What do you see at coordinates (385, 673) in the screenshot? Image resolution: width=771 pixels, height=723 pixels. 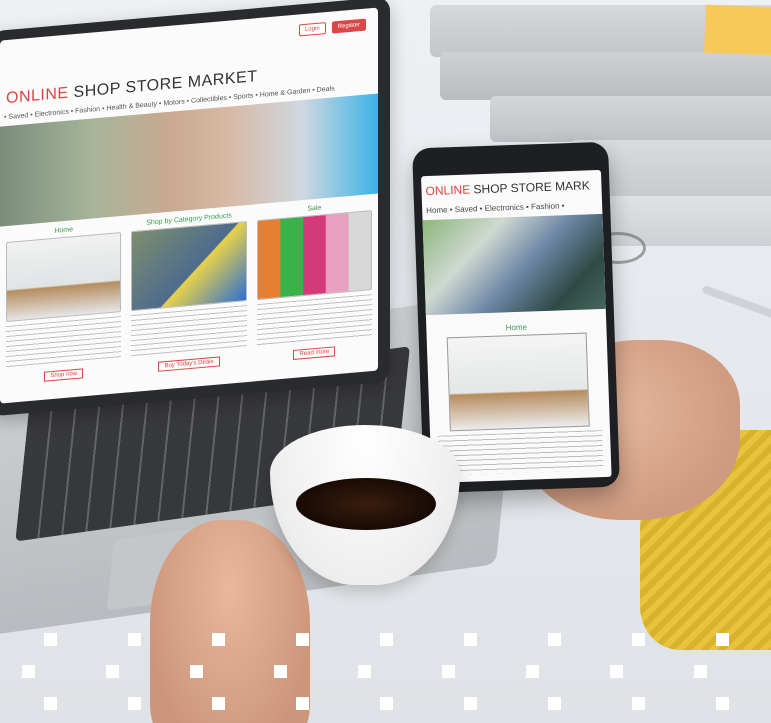 I see `decorative-squares` at bounding box center [385, 673].